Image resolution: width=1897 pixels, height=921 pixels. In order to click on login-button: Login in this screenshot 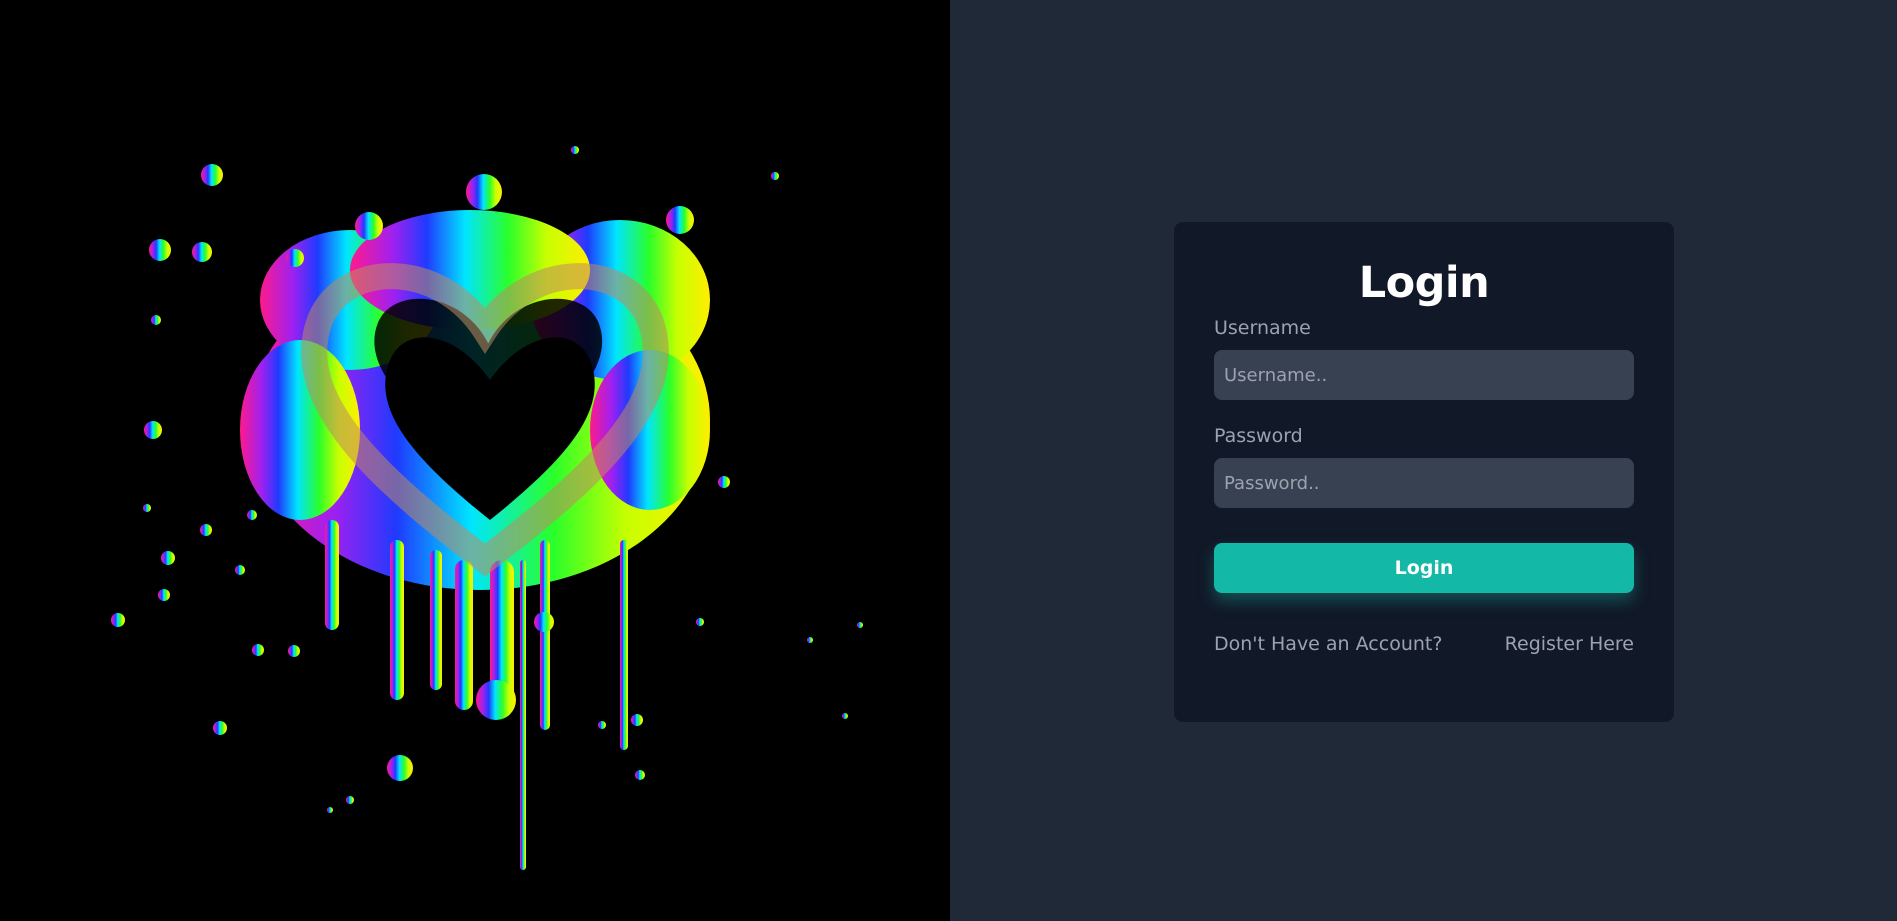, I will do `click(1424, 568)`.